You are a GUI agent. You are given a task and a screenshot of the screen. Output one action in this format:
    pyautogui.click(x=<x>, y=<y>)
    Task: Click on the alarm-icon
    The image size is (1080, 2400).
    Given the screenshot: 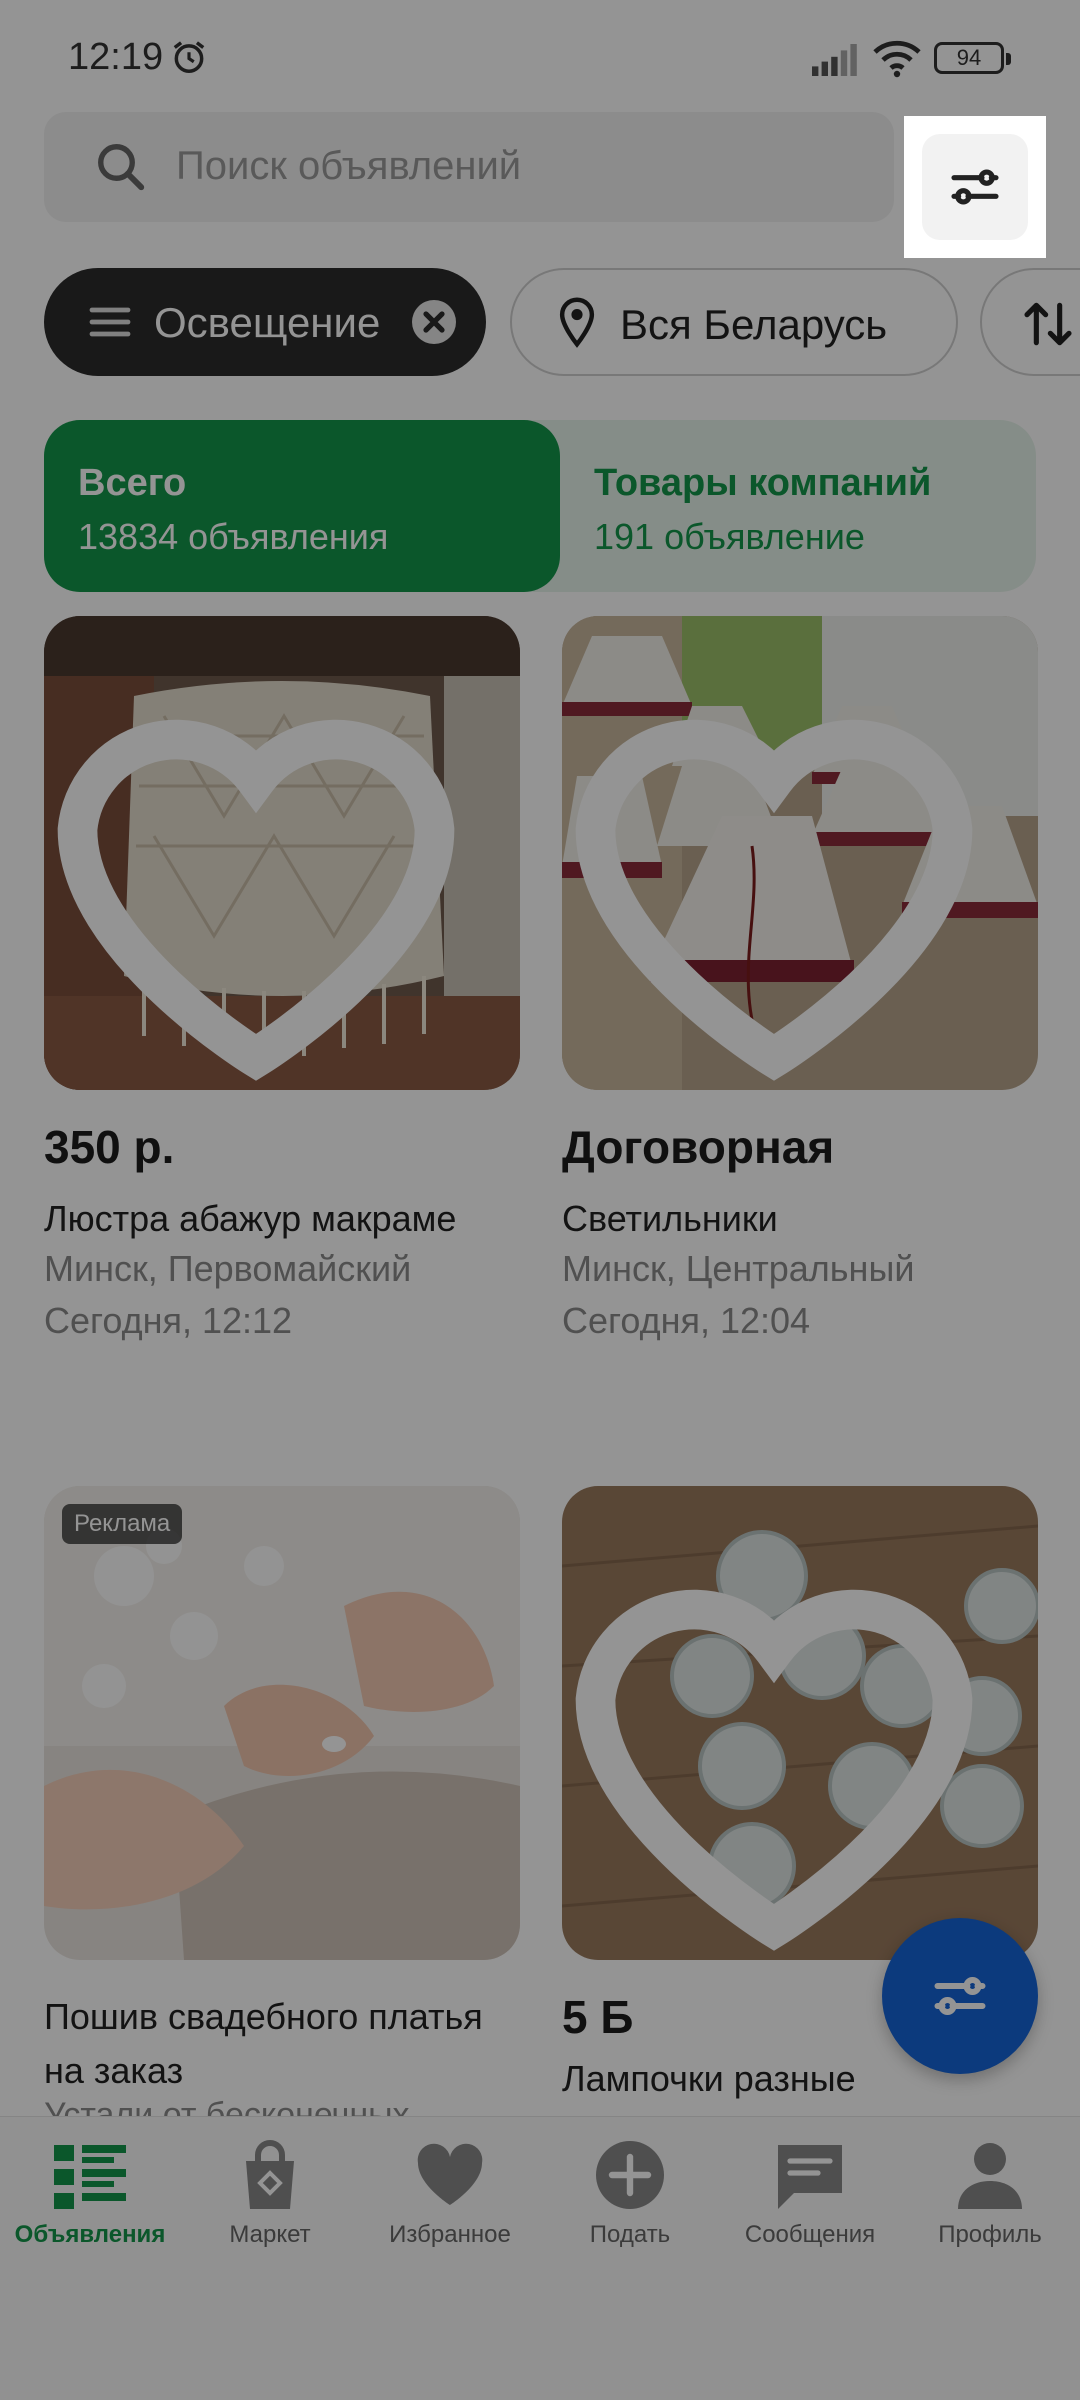 What is the action you would take?
    pyautogui.click(x=189, y=57)
    